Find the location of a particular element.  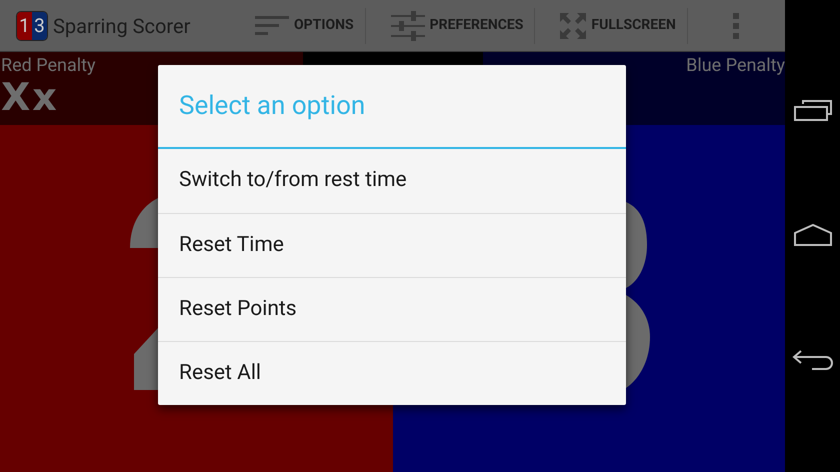

menu-item: Reset Points is located at coordinates (392, 309).